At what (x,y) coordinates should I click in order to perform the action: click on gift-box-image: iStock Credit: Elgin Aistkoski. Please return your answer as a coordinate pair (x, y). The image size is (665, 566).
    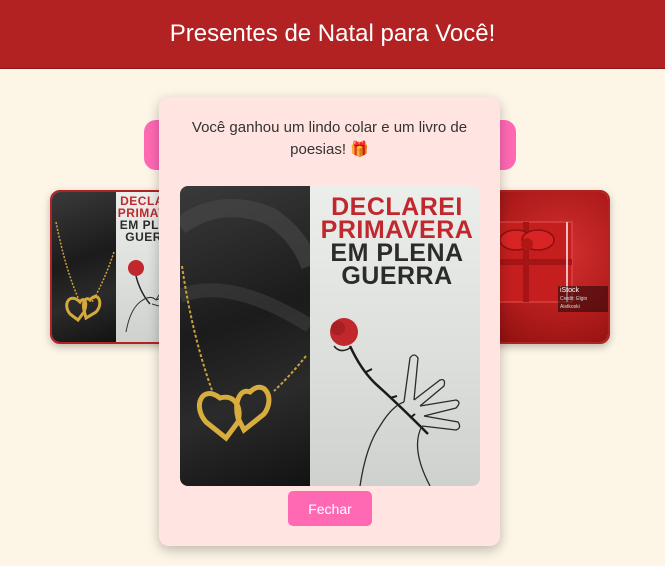
    Looking at the image, I should click on (550, 267).